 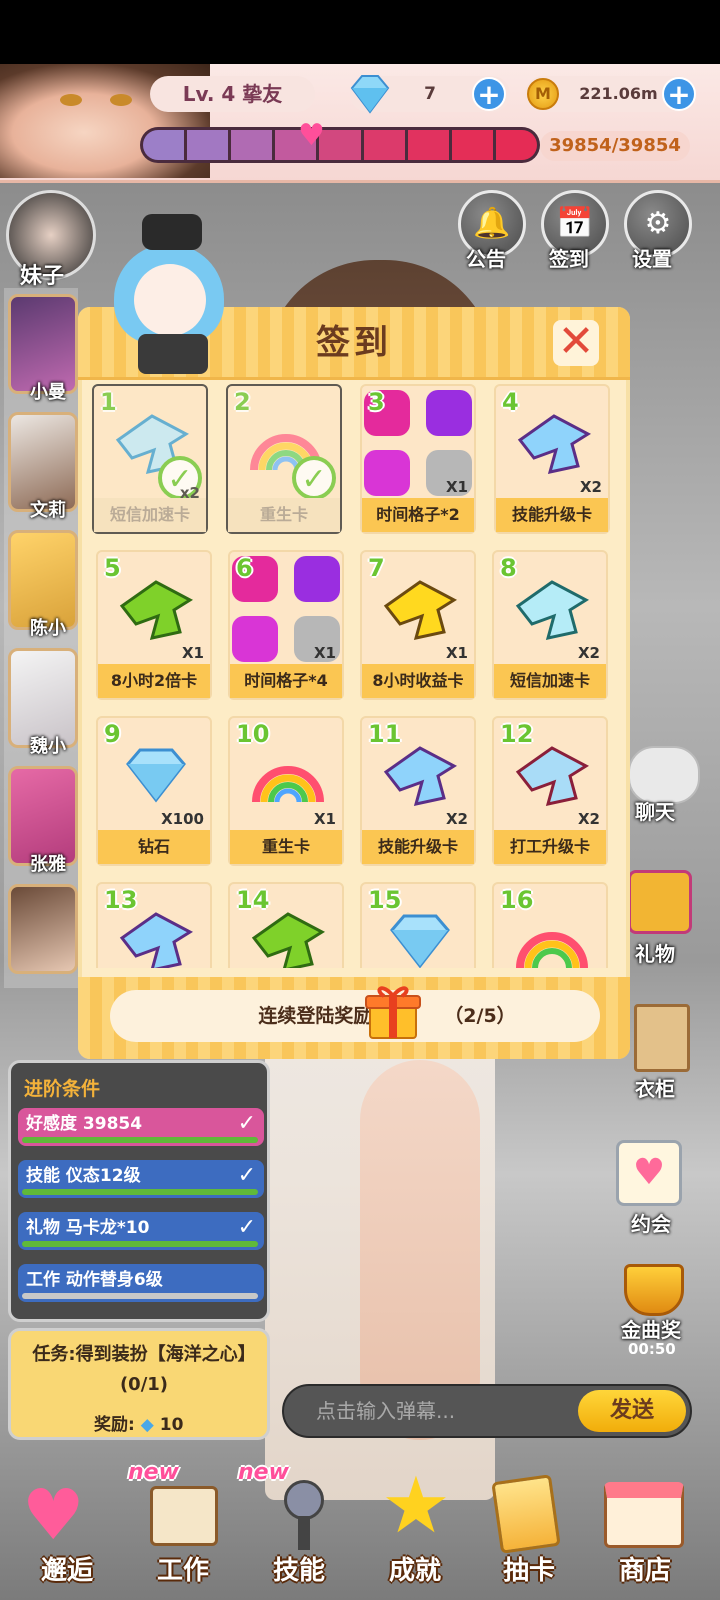 What do you see at coordinates (150, 459) in the screenshot?
I see `checkin-day-1: 1 ✓ x2 短信加速卡` at bounding box center [150, 459].